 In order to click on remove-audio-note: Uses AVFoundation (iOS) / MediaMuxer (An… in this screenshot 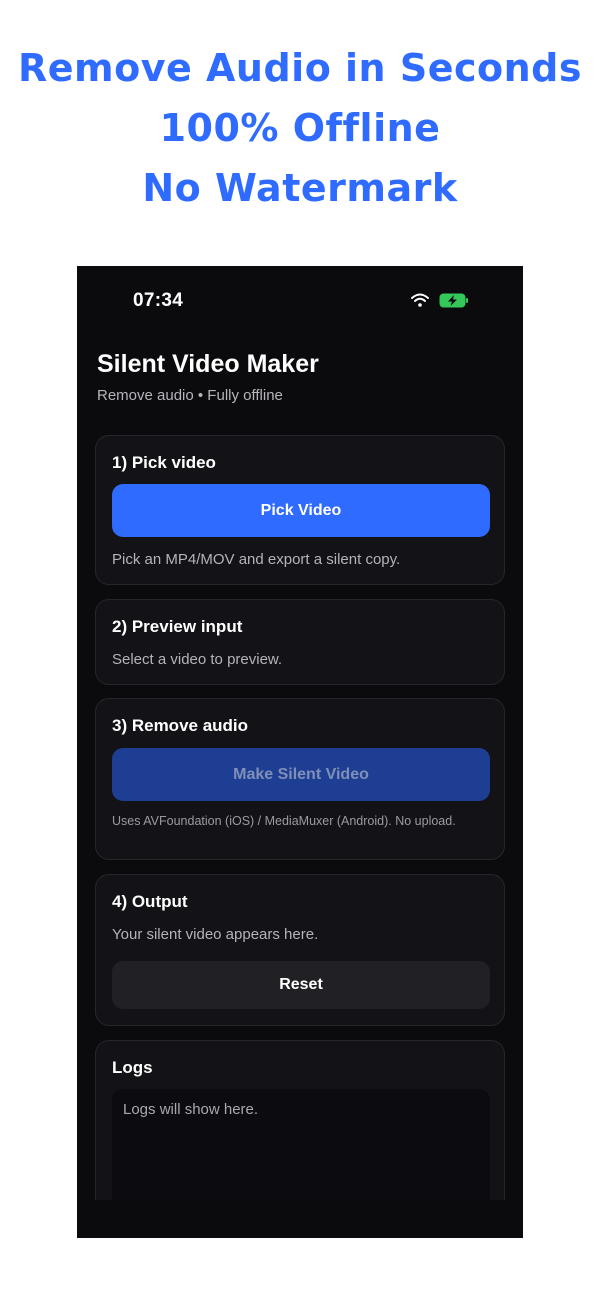, I will do `click(284, 821)`.